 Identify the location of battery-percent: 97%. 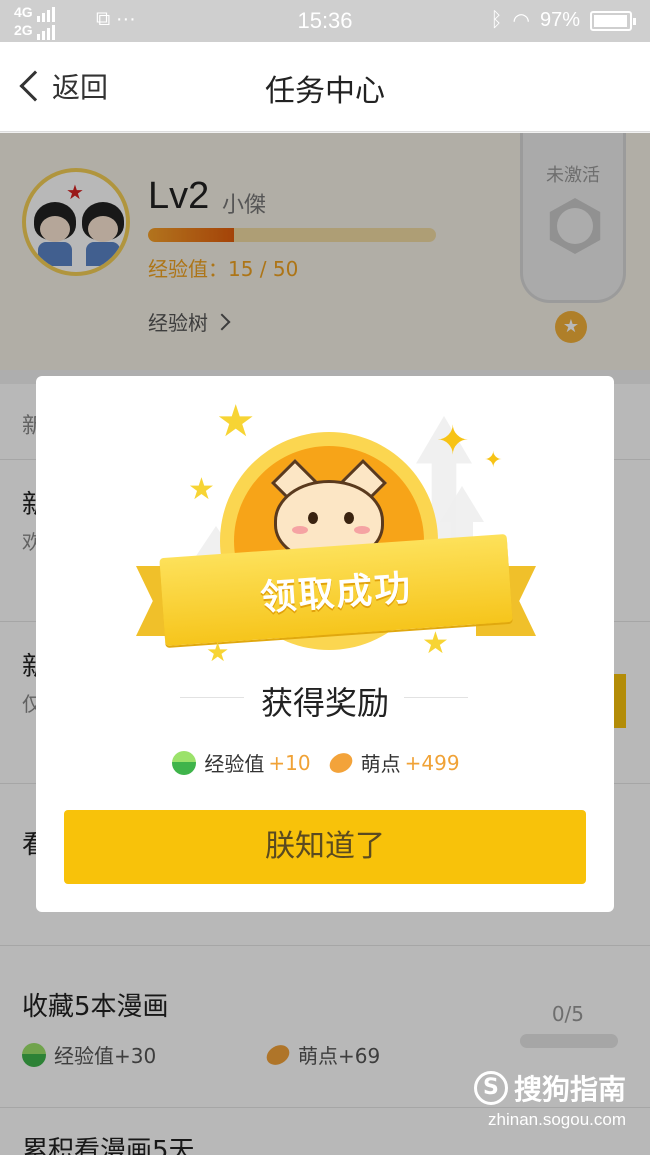
(559, 20).